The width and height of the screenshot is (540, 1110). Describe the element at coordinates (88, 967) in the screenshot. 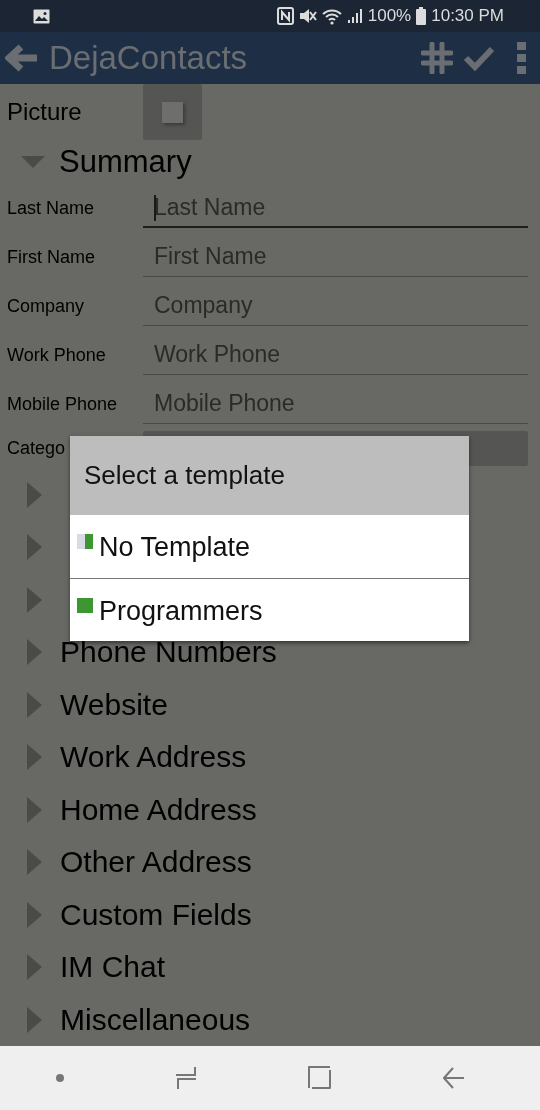

I see `section-header: IM Chat` at that location.